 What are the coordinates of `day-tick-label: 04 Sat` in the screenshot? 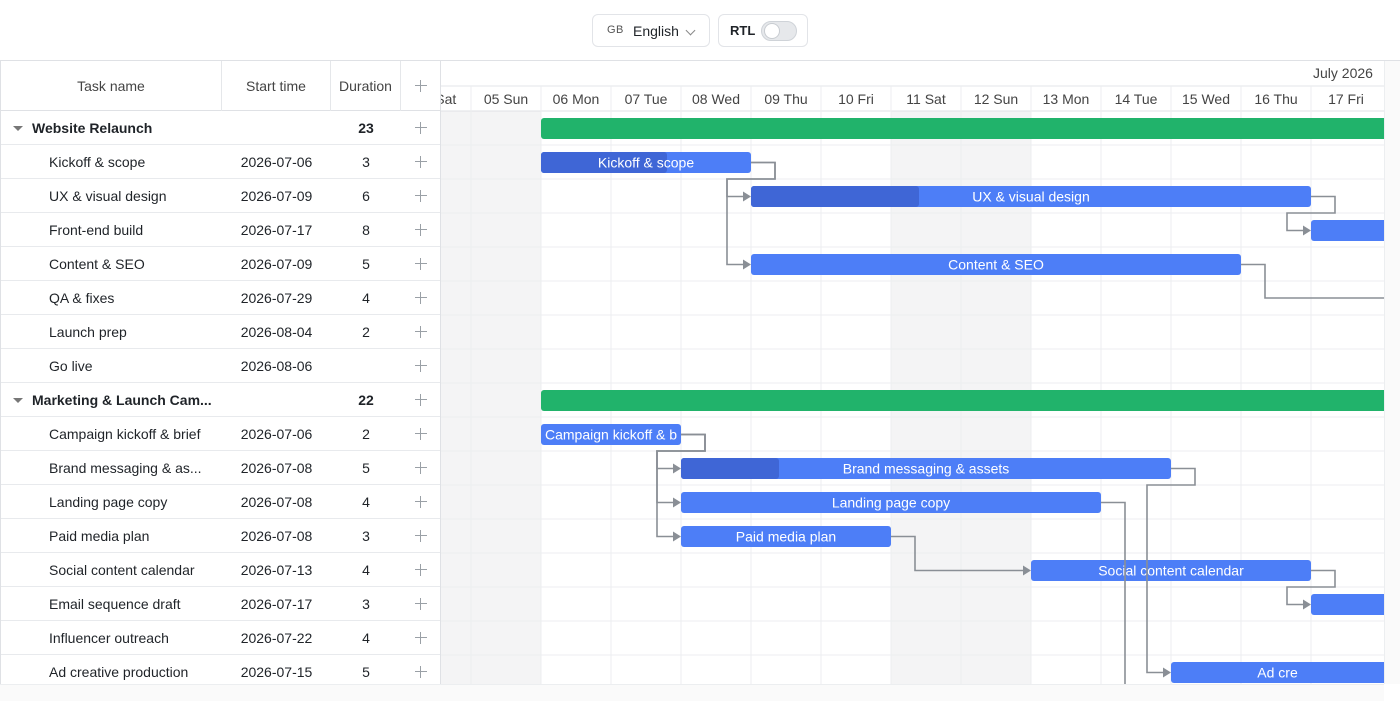 It's located at (448, 99).